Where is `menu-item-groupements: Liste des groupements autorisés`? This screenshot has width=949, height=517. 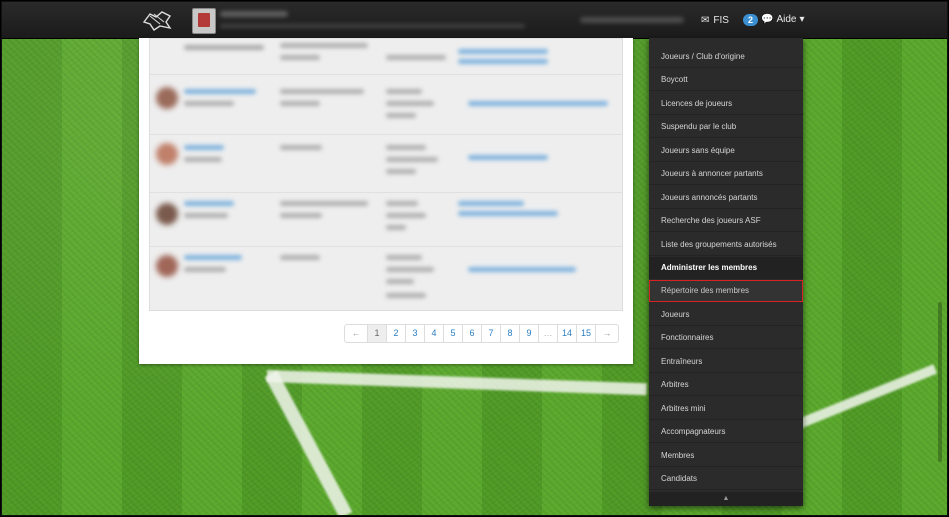 menu-item-groupements: Liste des groupements autorisés is located at coordinates (726, 245).